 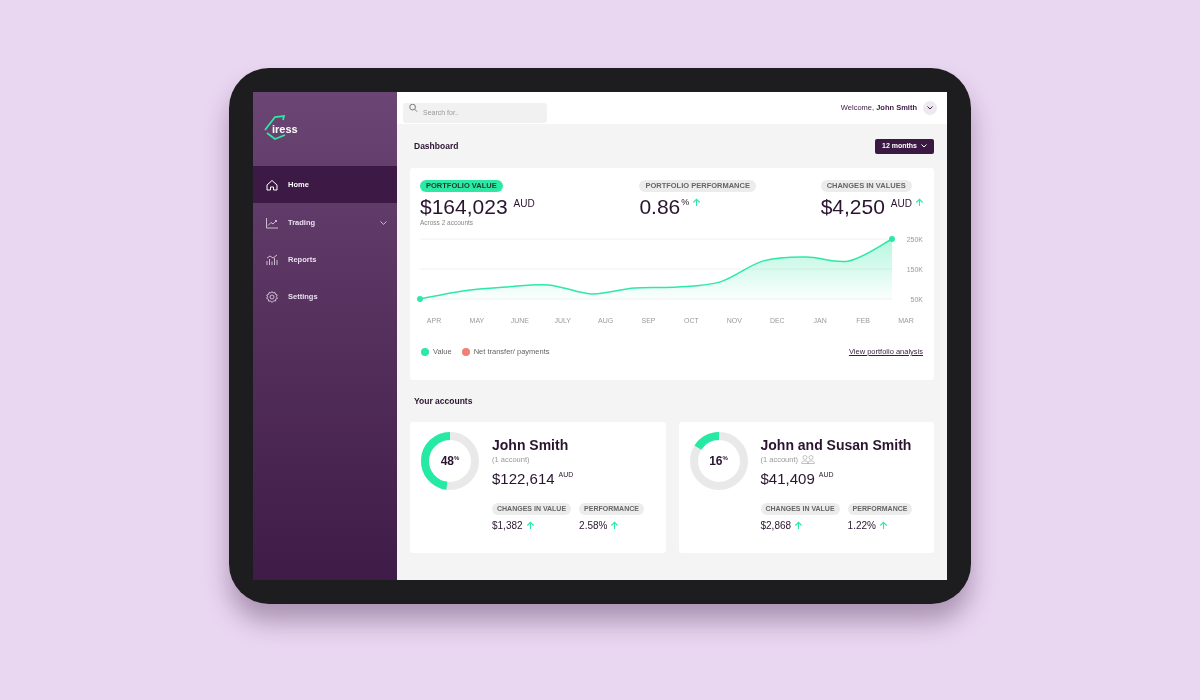 What do you see at coordinates (660, 207) in the screenshot?
I see `stat-value: 0.86` at bounding box center [660, 207].